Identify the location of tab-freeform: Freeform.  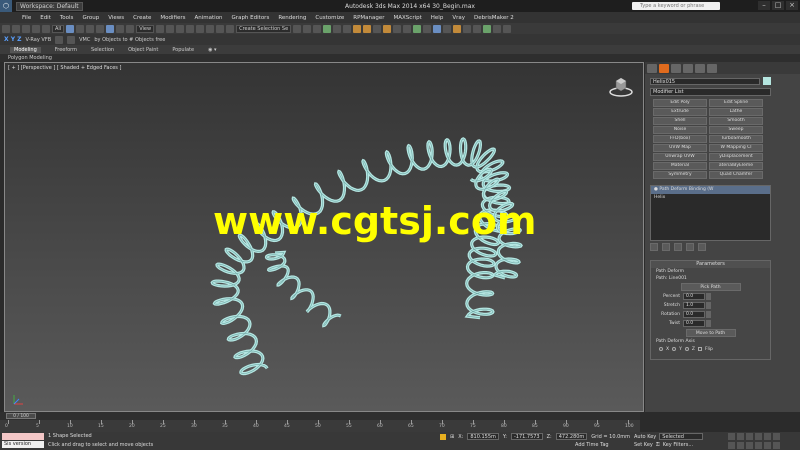
(66, 50).